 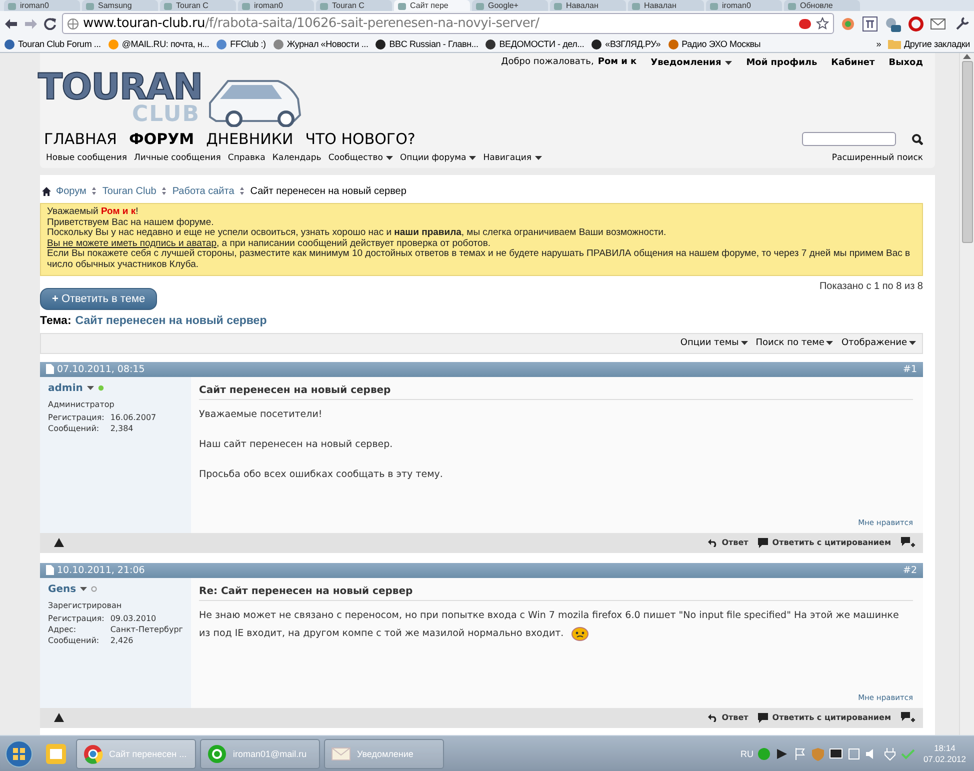 What do you see at coordinates (795, 343) in the screenshot?
I see `toolbar-menu: Поиск по теме` at bounding box center [795, 343].